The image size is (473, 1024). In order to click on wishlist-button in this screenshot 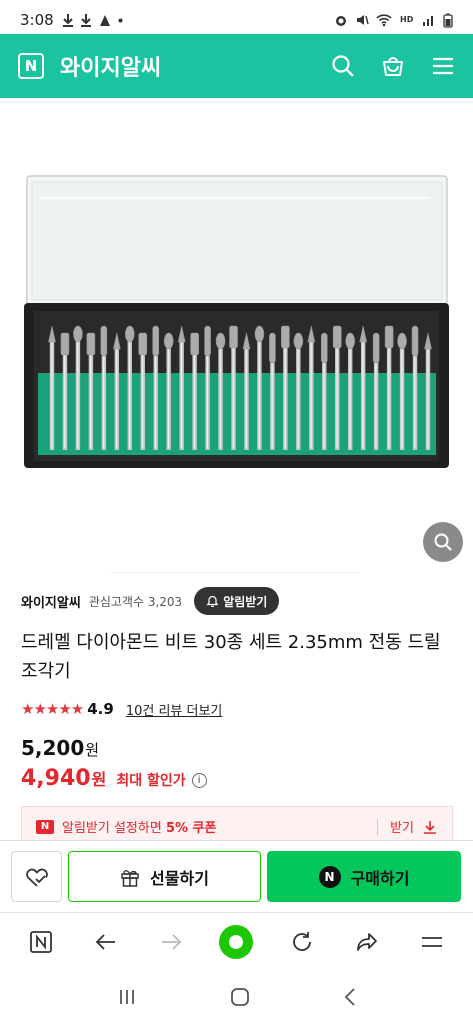, I will do `click(36, 876)`.